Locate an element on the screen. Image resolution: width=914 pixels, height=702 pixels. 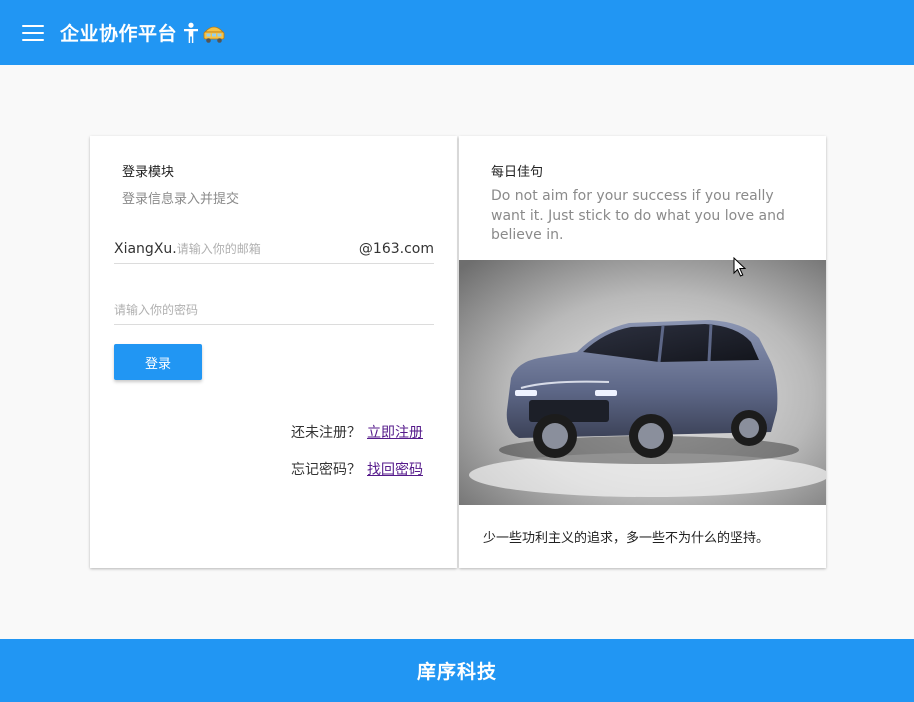
app-title: 企业协作平台 is located at coordinates (119, 34).